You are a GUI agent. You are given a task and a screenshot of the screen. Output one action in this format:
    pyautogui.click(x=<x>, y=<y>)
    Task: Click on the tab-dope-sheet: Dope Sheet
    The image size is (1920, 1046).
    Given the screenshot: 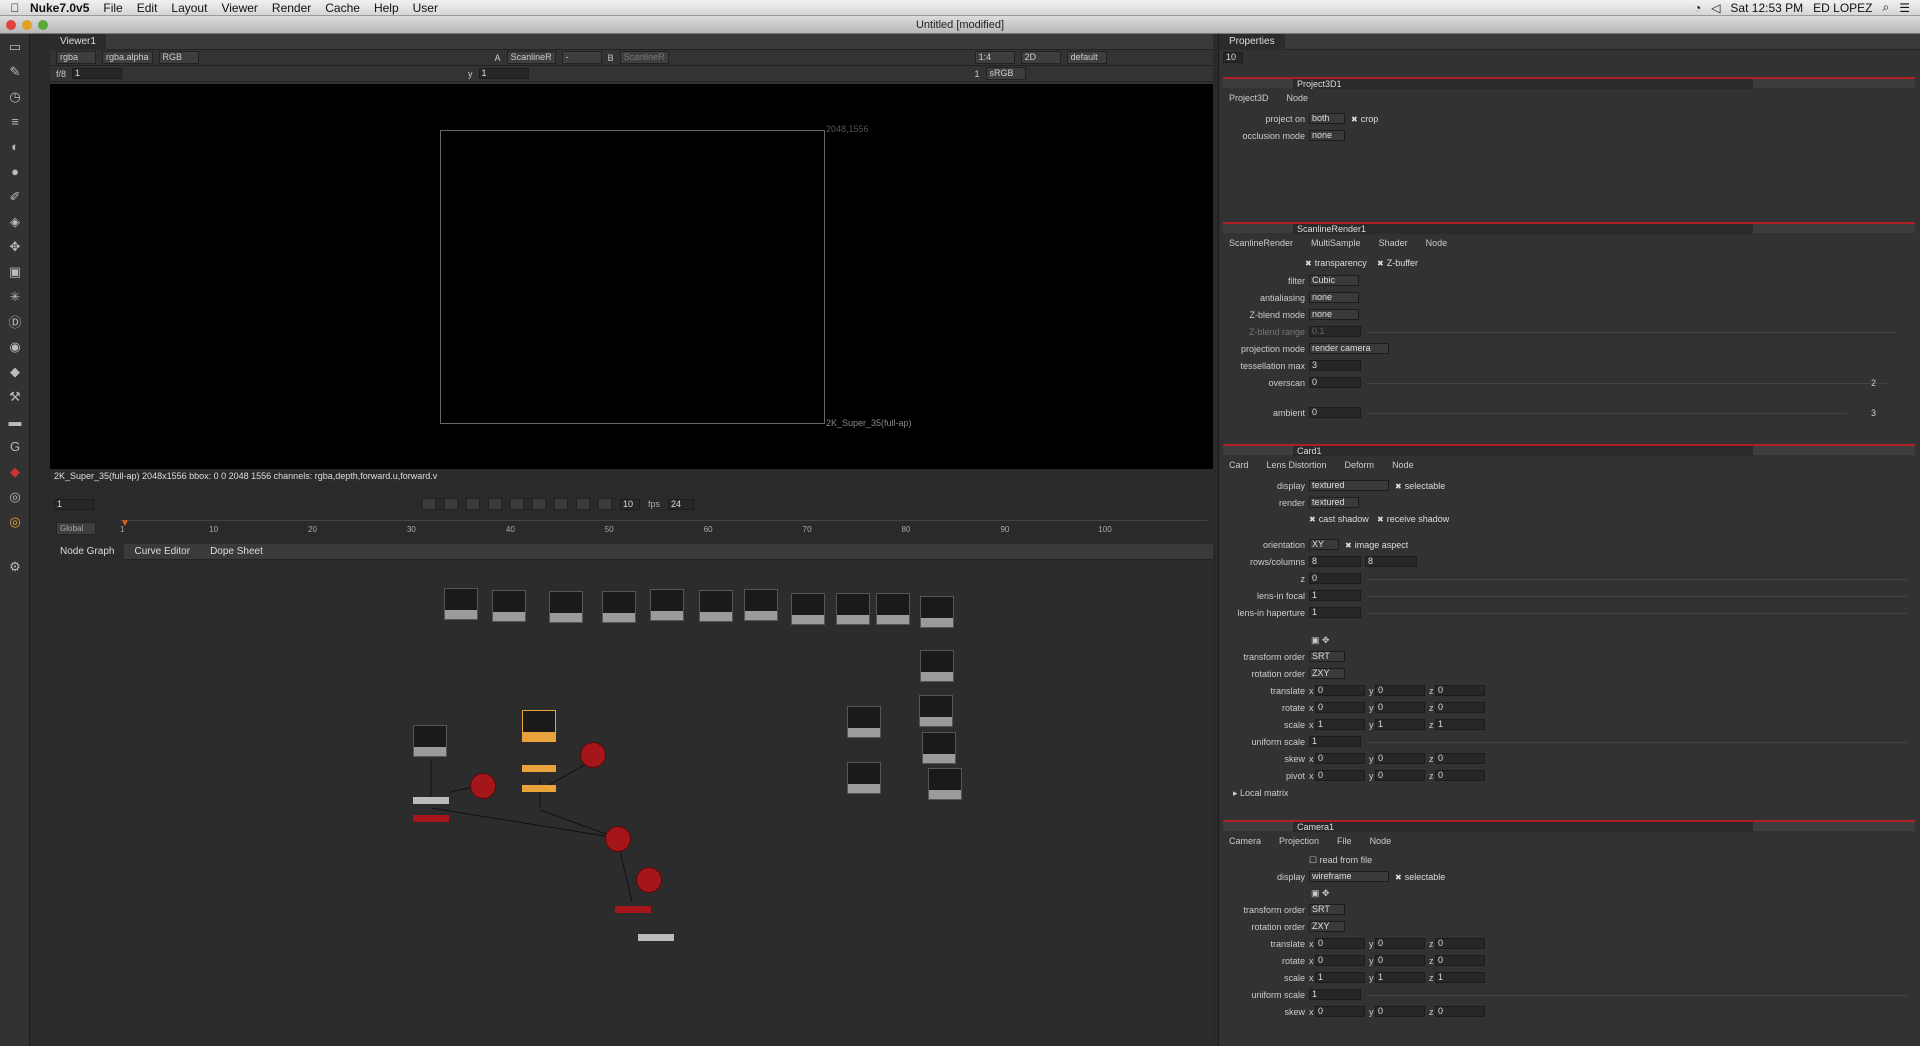 What is the action you would take?
    pyautogui.click(x=236, y=552)
    